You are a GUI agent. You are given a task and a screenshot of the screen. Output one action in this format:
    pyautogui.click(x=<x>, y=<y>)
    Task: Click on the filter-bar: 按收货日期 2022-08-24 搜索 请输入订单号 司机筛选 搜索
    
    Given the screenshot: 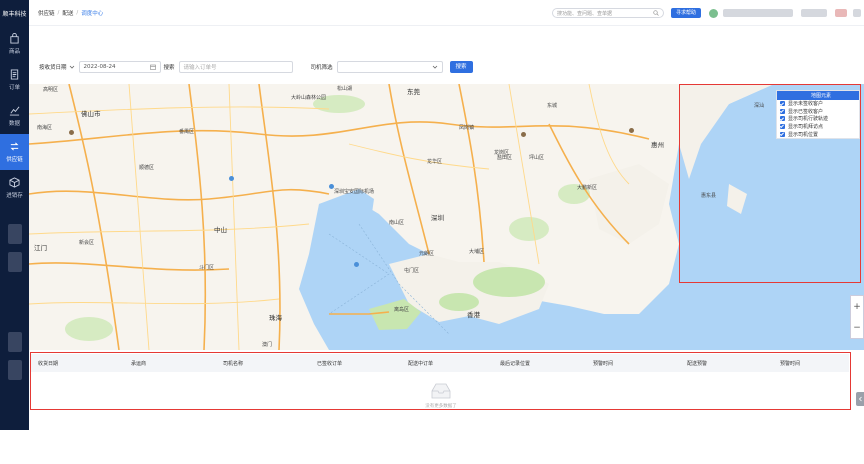 What is the action you would take?
    pyautogui.click(x=446, y=67)
    